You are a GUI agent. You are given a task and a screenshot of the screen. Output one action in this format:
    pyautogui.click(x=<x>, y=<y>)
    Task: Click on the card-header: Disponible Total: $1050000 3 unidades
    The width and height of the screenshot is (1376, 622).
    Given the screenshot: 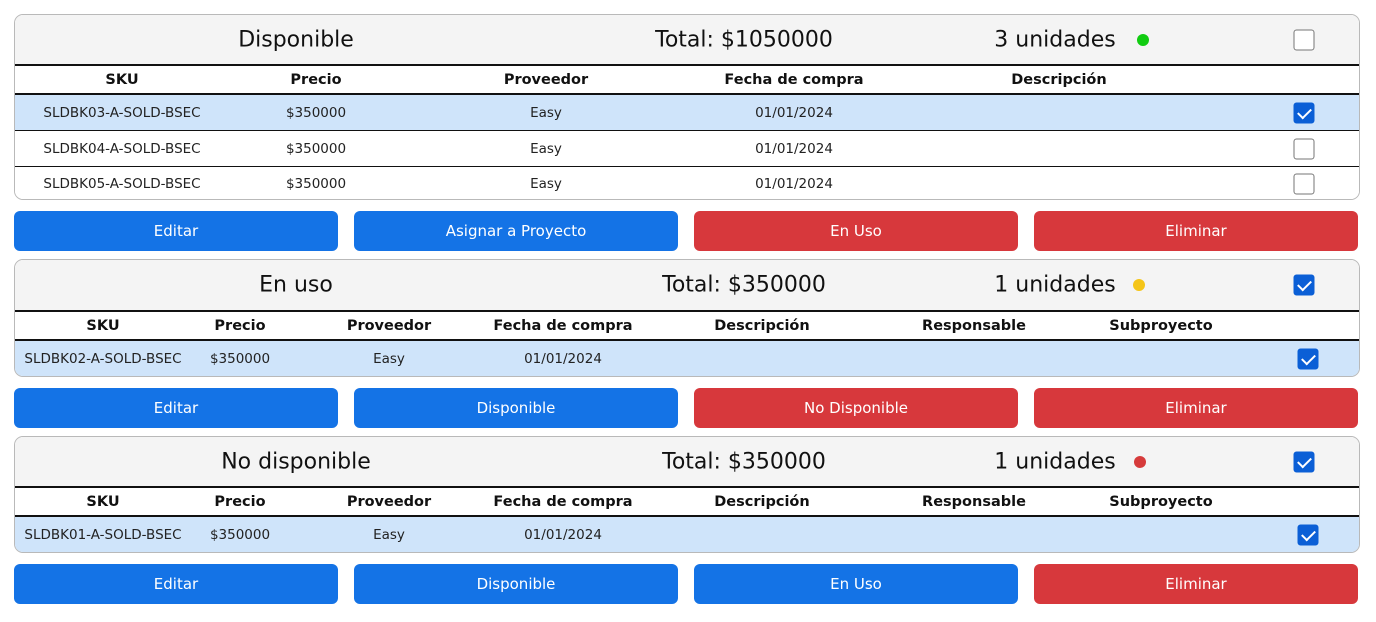 What is the action you would take?
    pyautogui.click(x=687, y=40)
    